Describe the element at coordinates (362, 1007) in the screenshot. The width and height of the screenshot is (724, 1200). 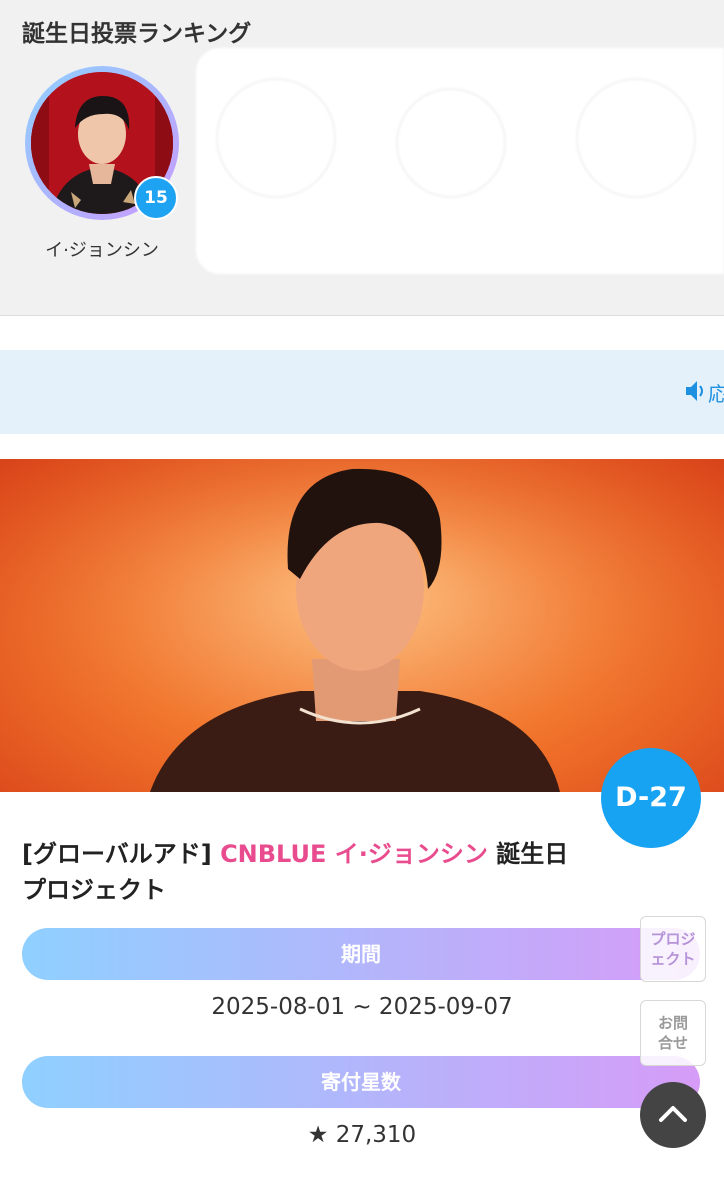
I see `period-value: 2025-08-01 ~ 2025-09-07` at that location.